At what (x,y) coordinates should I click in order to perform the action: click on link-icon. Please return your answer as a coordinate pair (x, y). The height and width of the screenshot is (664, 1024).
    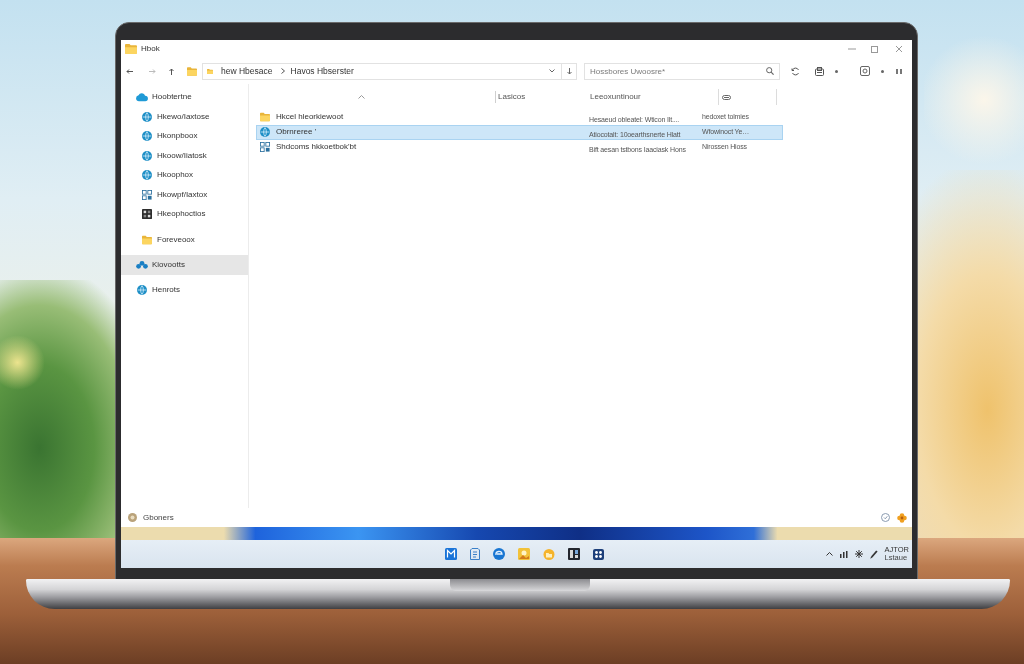
    Looking at the image, I should click on (726, 97).